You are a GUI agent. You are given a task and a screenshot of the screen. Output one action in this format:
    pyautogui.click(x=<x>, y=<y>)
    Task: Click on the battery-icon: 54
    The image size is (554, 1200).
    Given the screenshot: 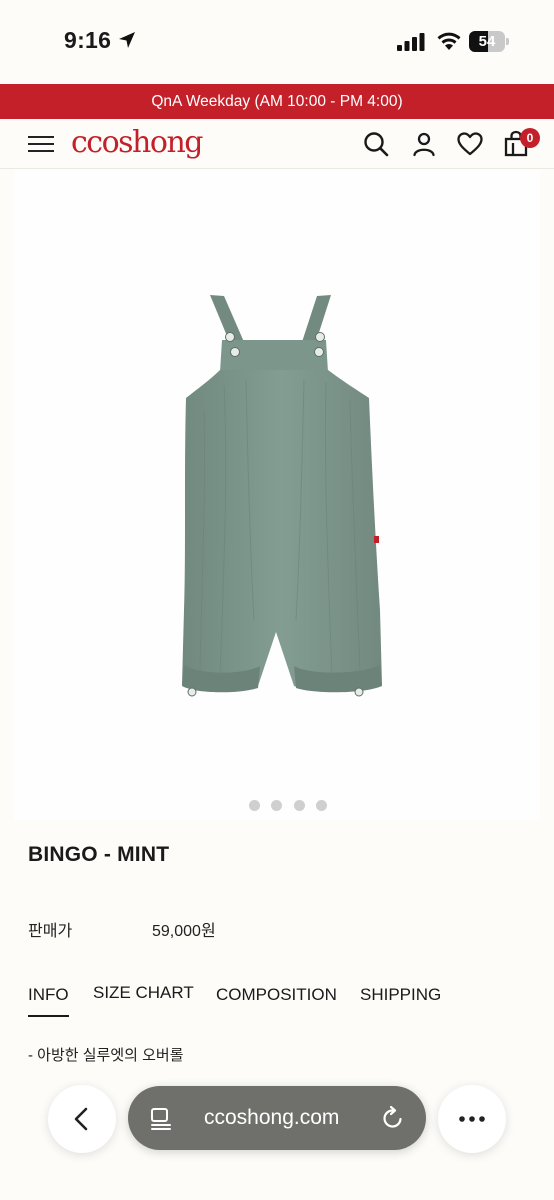 What is the action you would take?
    pyautogui.click(x=489, y=41)
    